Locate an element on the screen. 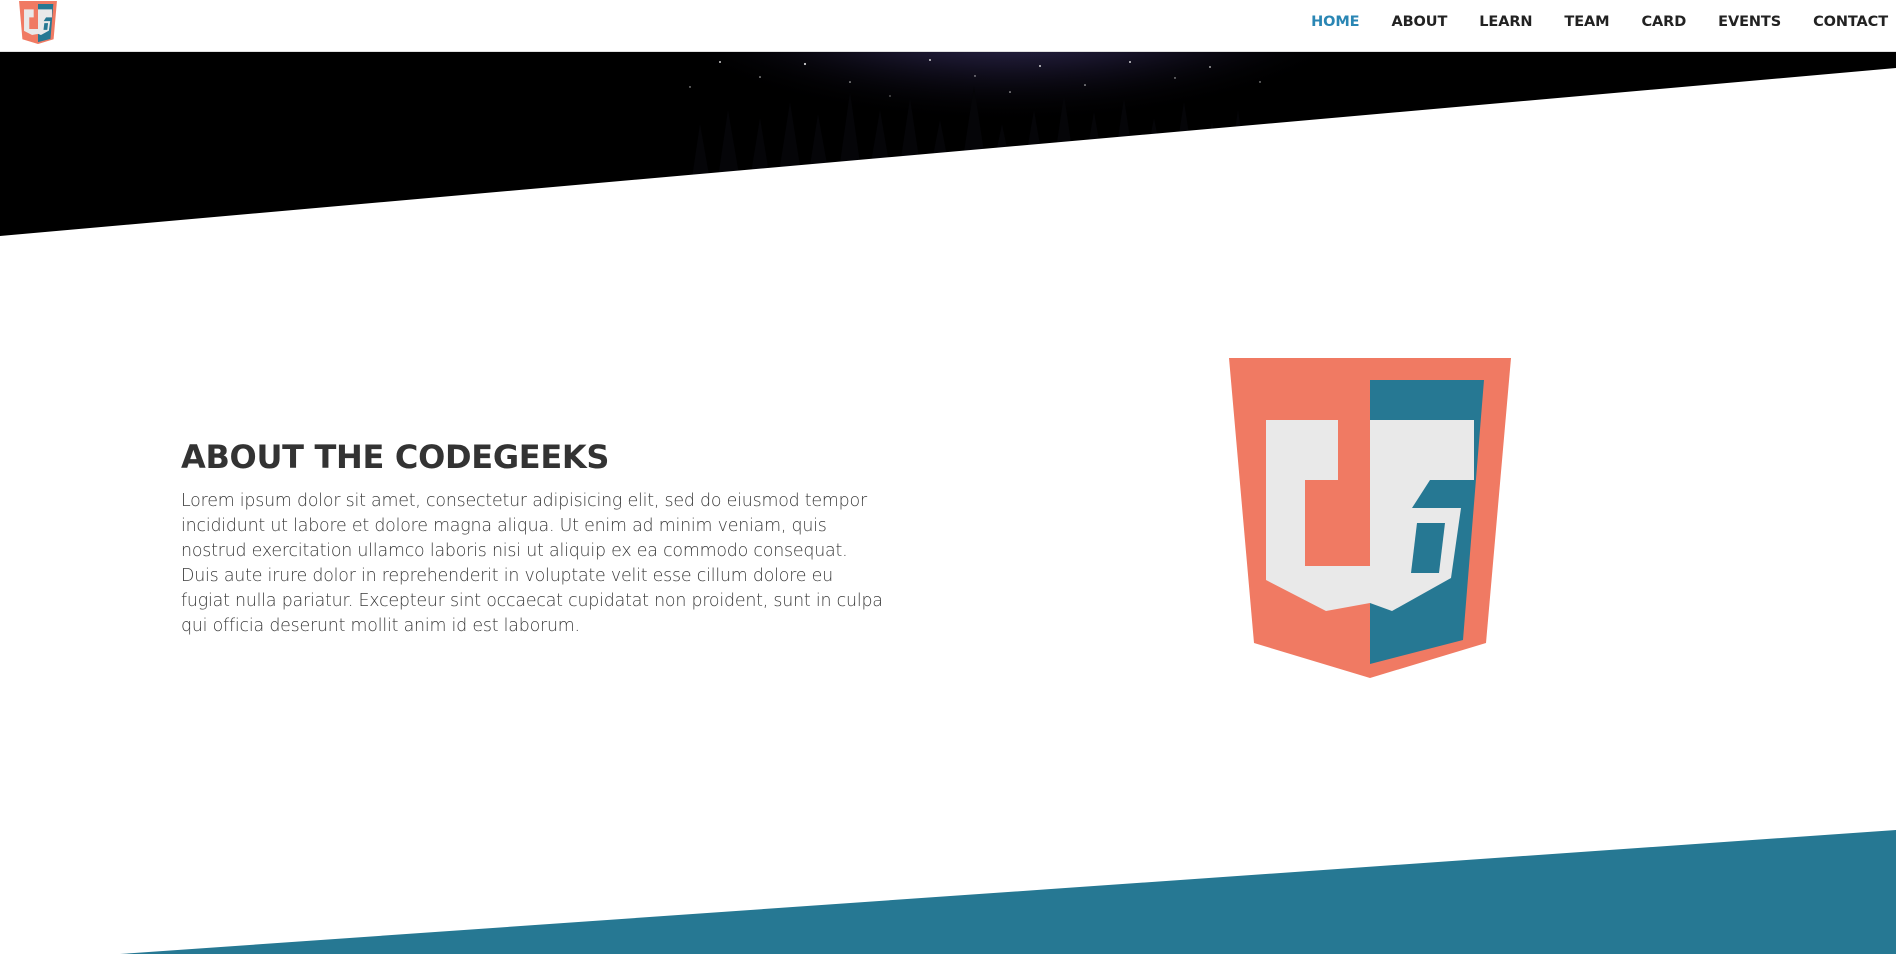 This screenshot has height=954, width=1896. nav-about-link: ABOUT is located at coordinates (1419, 22).